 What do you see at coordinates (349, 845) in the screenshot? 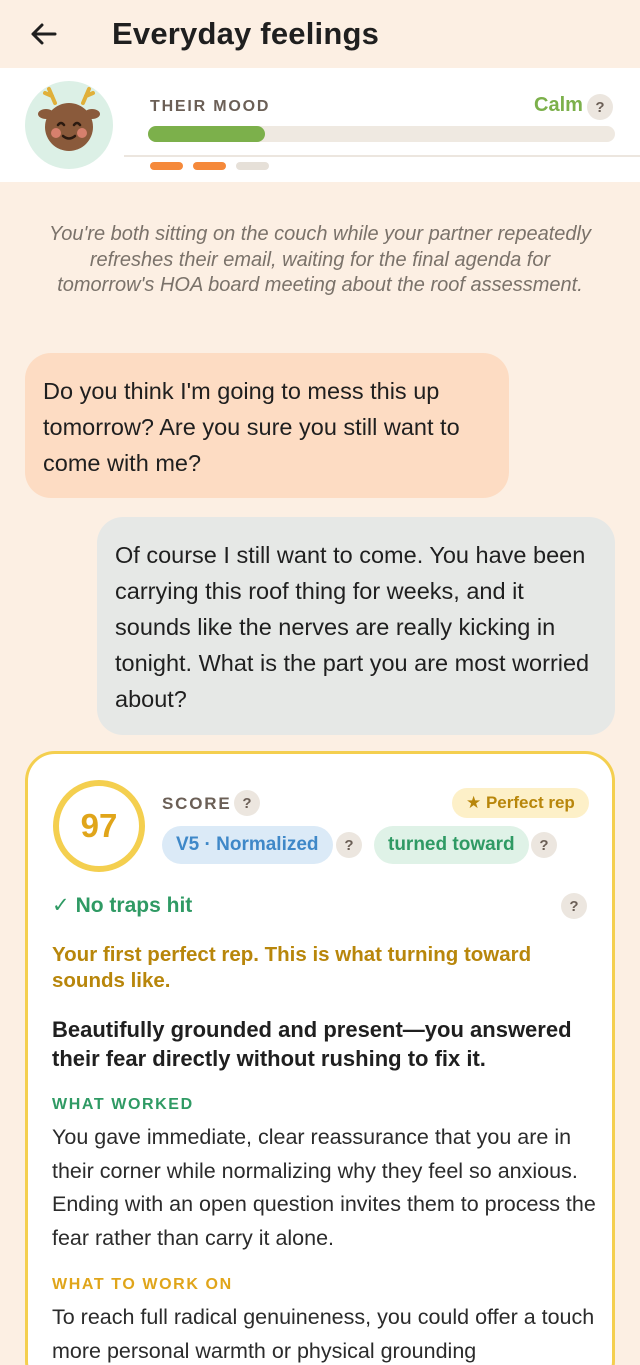
I see `version-help-button: ?` at bounding box center [349, 845].